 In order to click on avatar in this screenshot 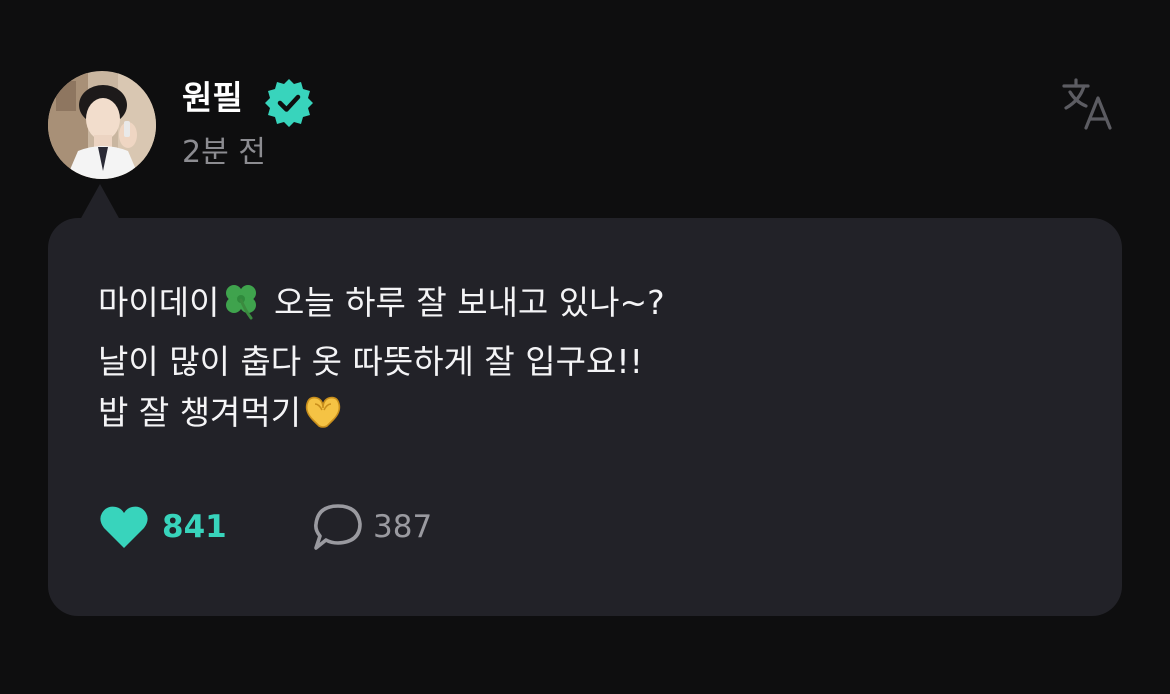, I will do `click(102, 125)`.